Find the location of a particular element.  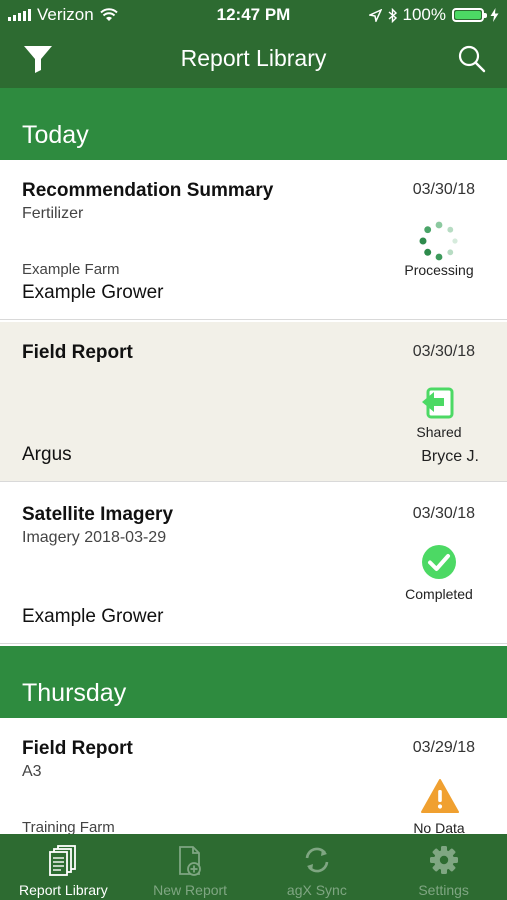

check-circle-icon is located at coordinates (439, 562).